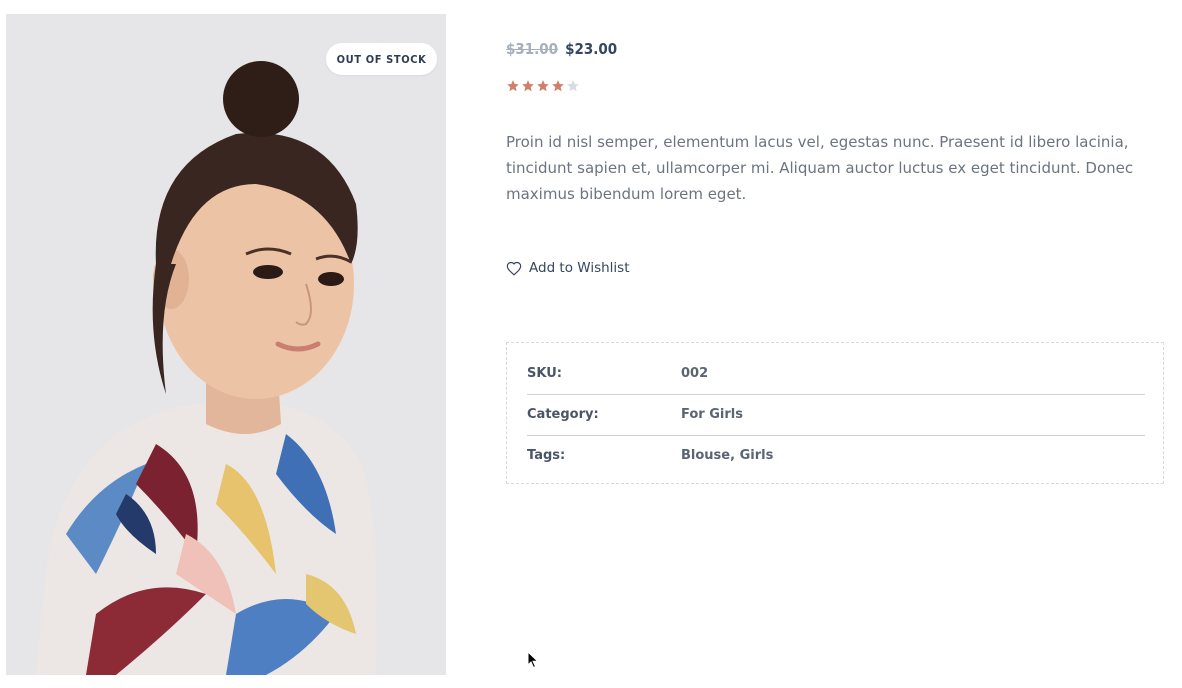  What do you see at coordinates (561, 49) in the screenshot?
I see `price: $31.00 $23.00` at bounding box center [561, 49].